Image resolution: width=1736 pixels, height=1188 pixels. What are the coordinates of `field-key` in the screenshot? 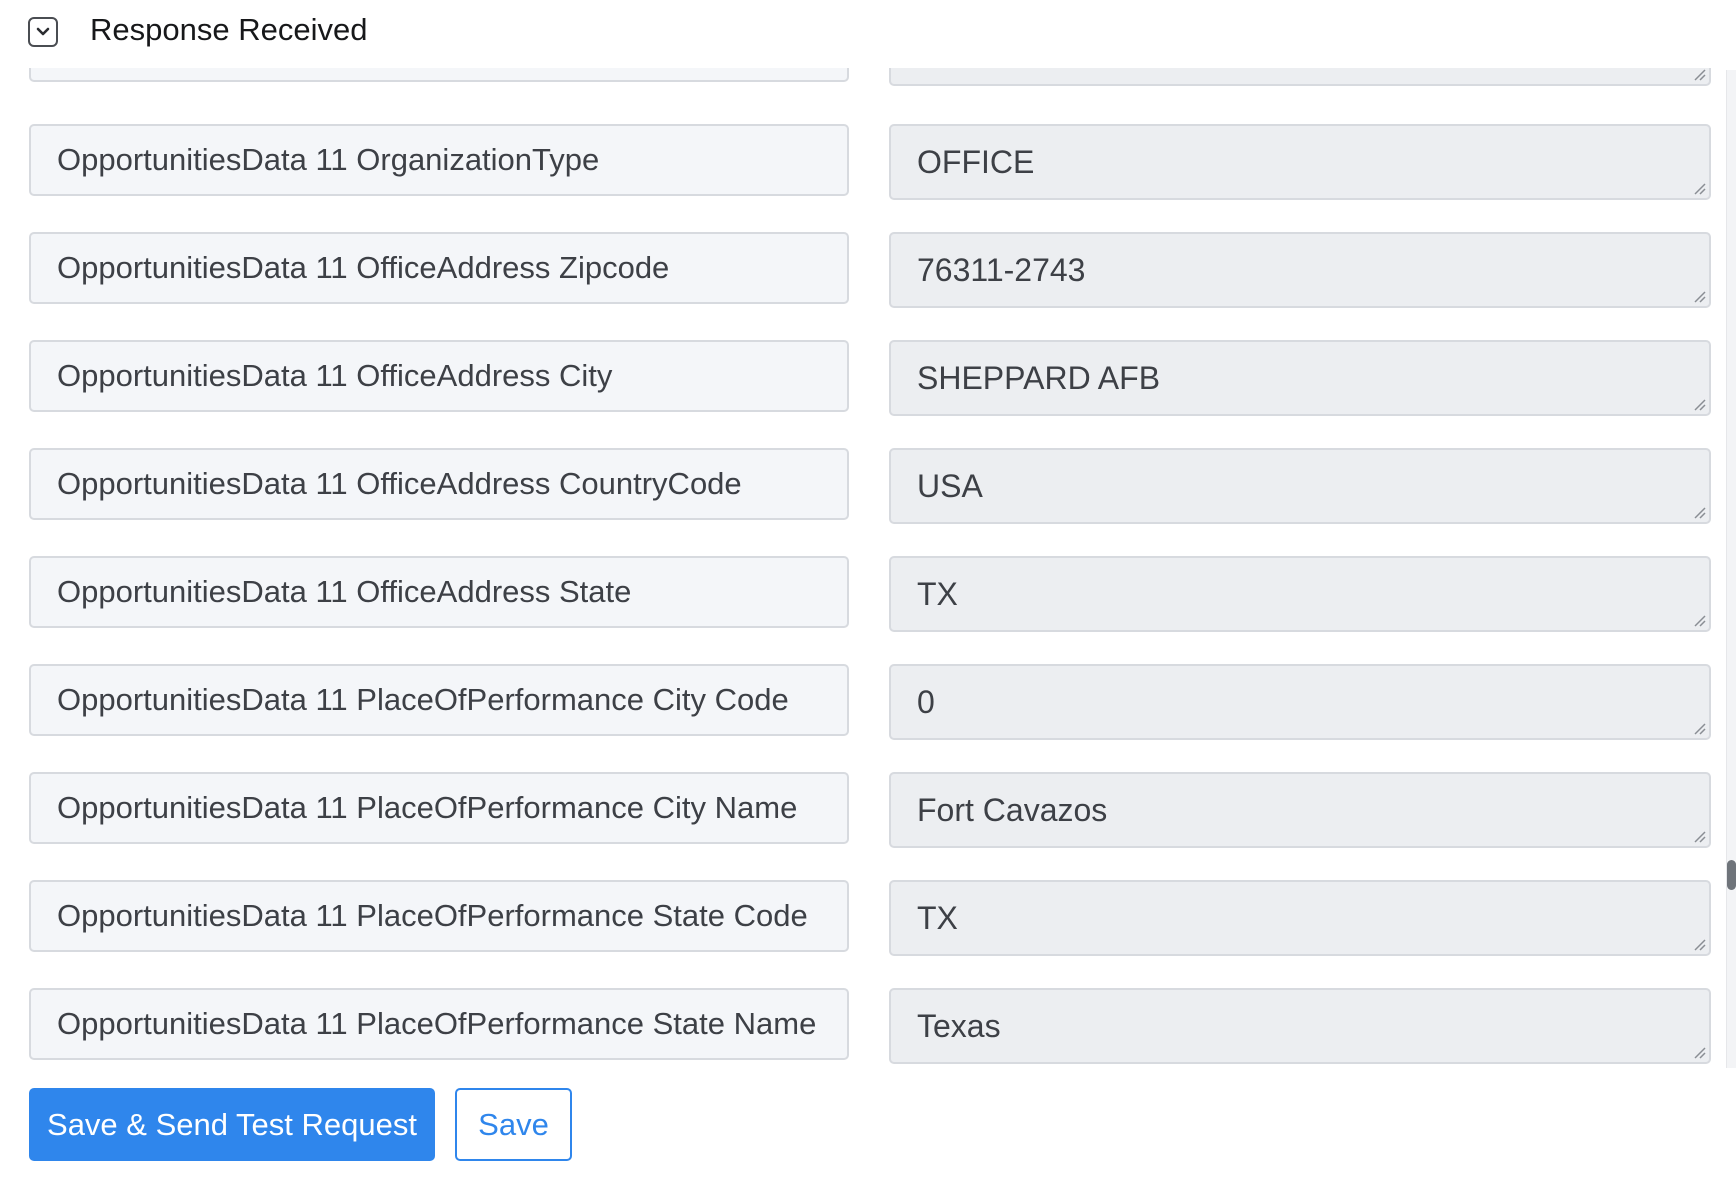 It's located at (439, 75).